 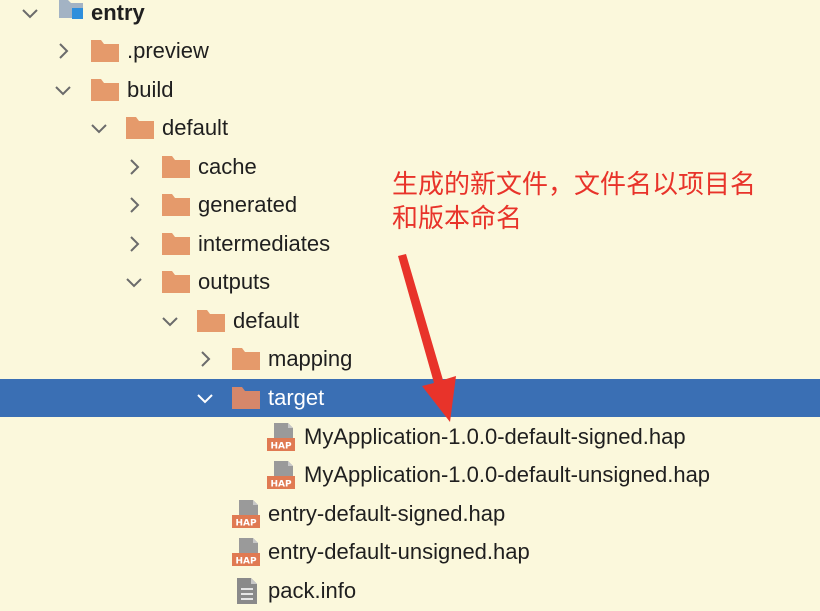 I want to click on tree-item-label: build, so click(x=150, y=89).